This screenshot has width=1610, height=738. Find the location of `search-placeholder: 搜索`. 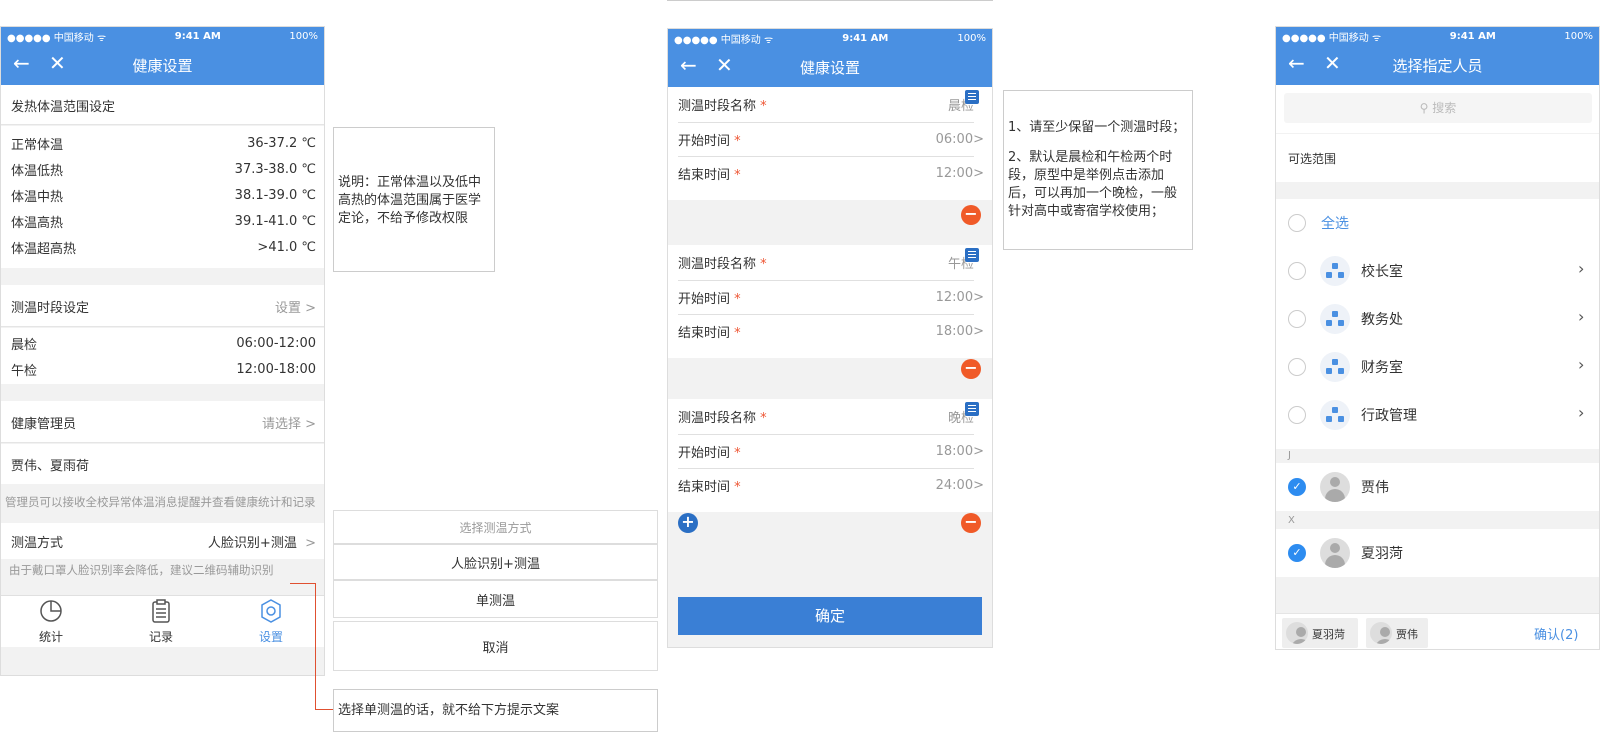

search-placeholder: 搜索 is located at coordinates (1444, 108).